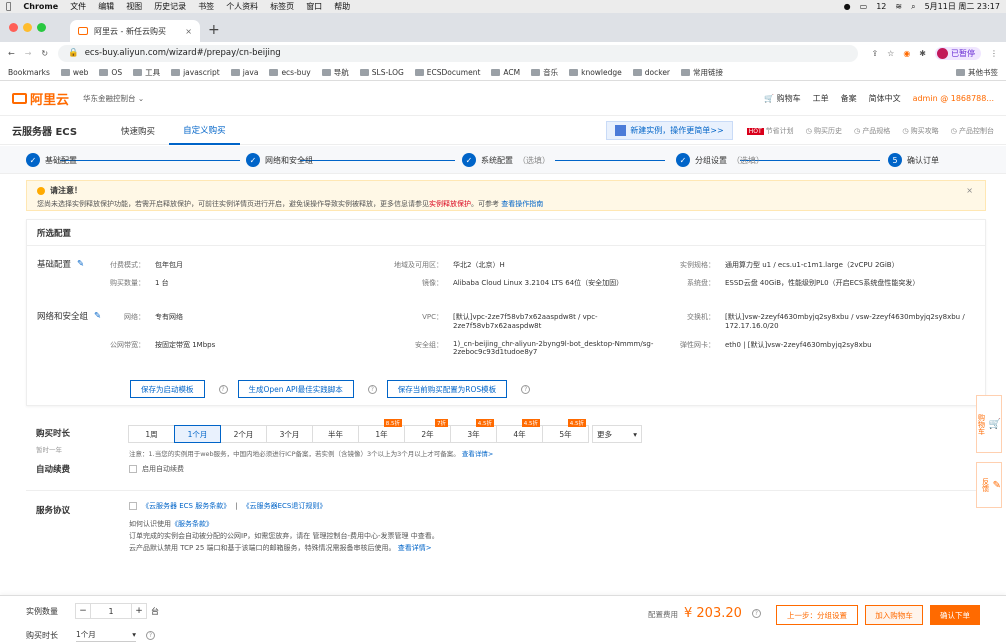  I want to click on bookmark-folder: docker, so click(651, 72).